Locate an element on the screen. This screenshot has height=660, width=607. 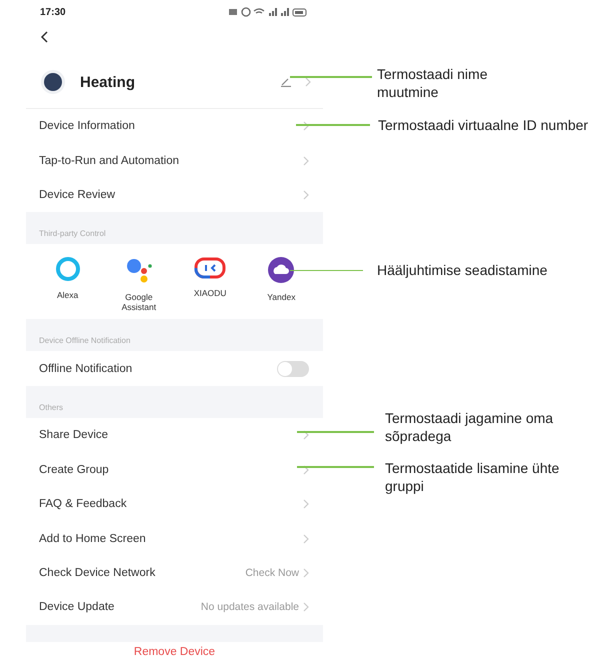
pencil-icon is located at coordinates (286, 82).